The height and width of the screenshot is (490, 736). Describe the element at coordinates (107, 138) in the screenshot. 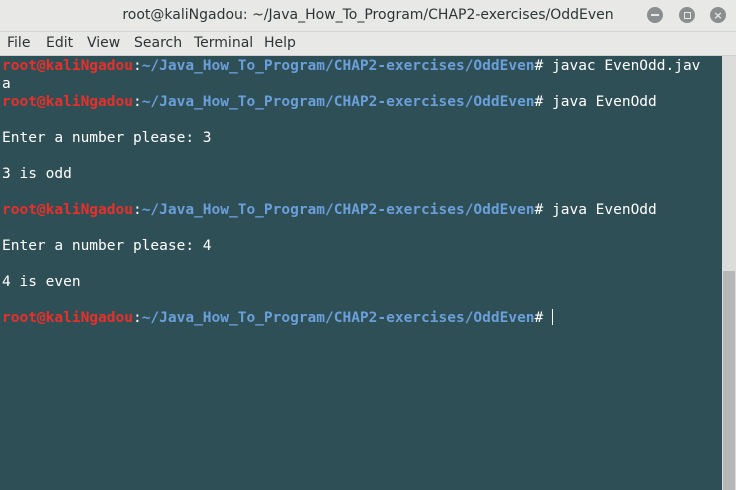

I see `terminal-output: Enter a number please: 3` at that location.